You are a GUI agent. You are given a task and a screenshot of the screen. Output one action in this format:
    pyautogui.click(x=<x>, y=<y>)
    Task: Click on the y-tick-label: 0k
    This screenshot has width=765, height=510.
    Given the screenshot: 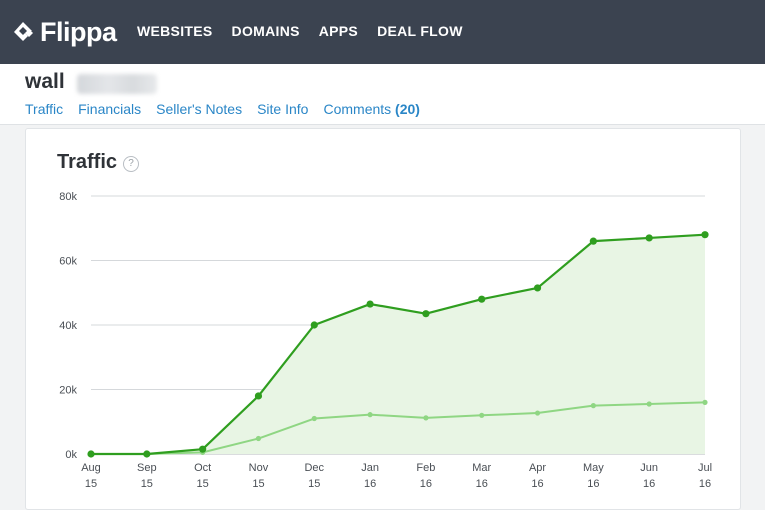 What is the action you would take?
    pyautogui.click(x=71, y=455)
    